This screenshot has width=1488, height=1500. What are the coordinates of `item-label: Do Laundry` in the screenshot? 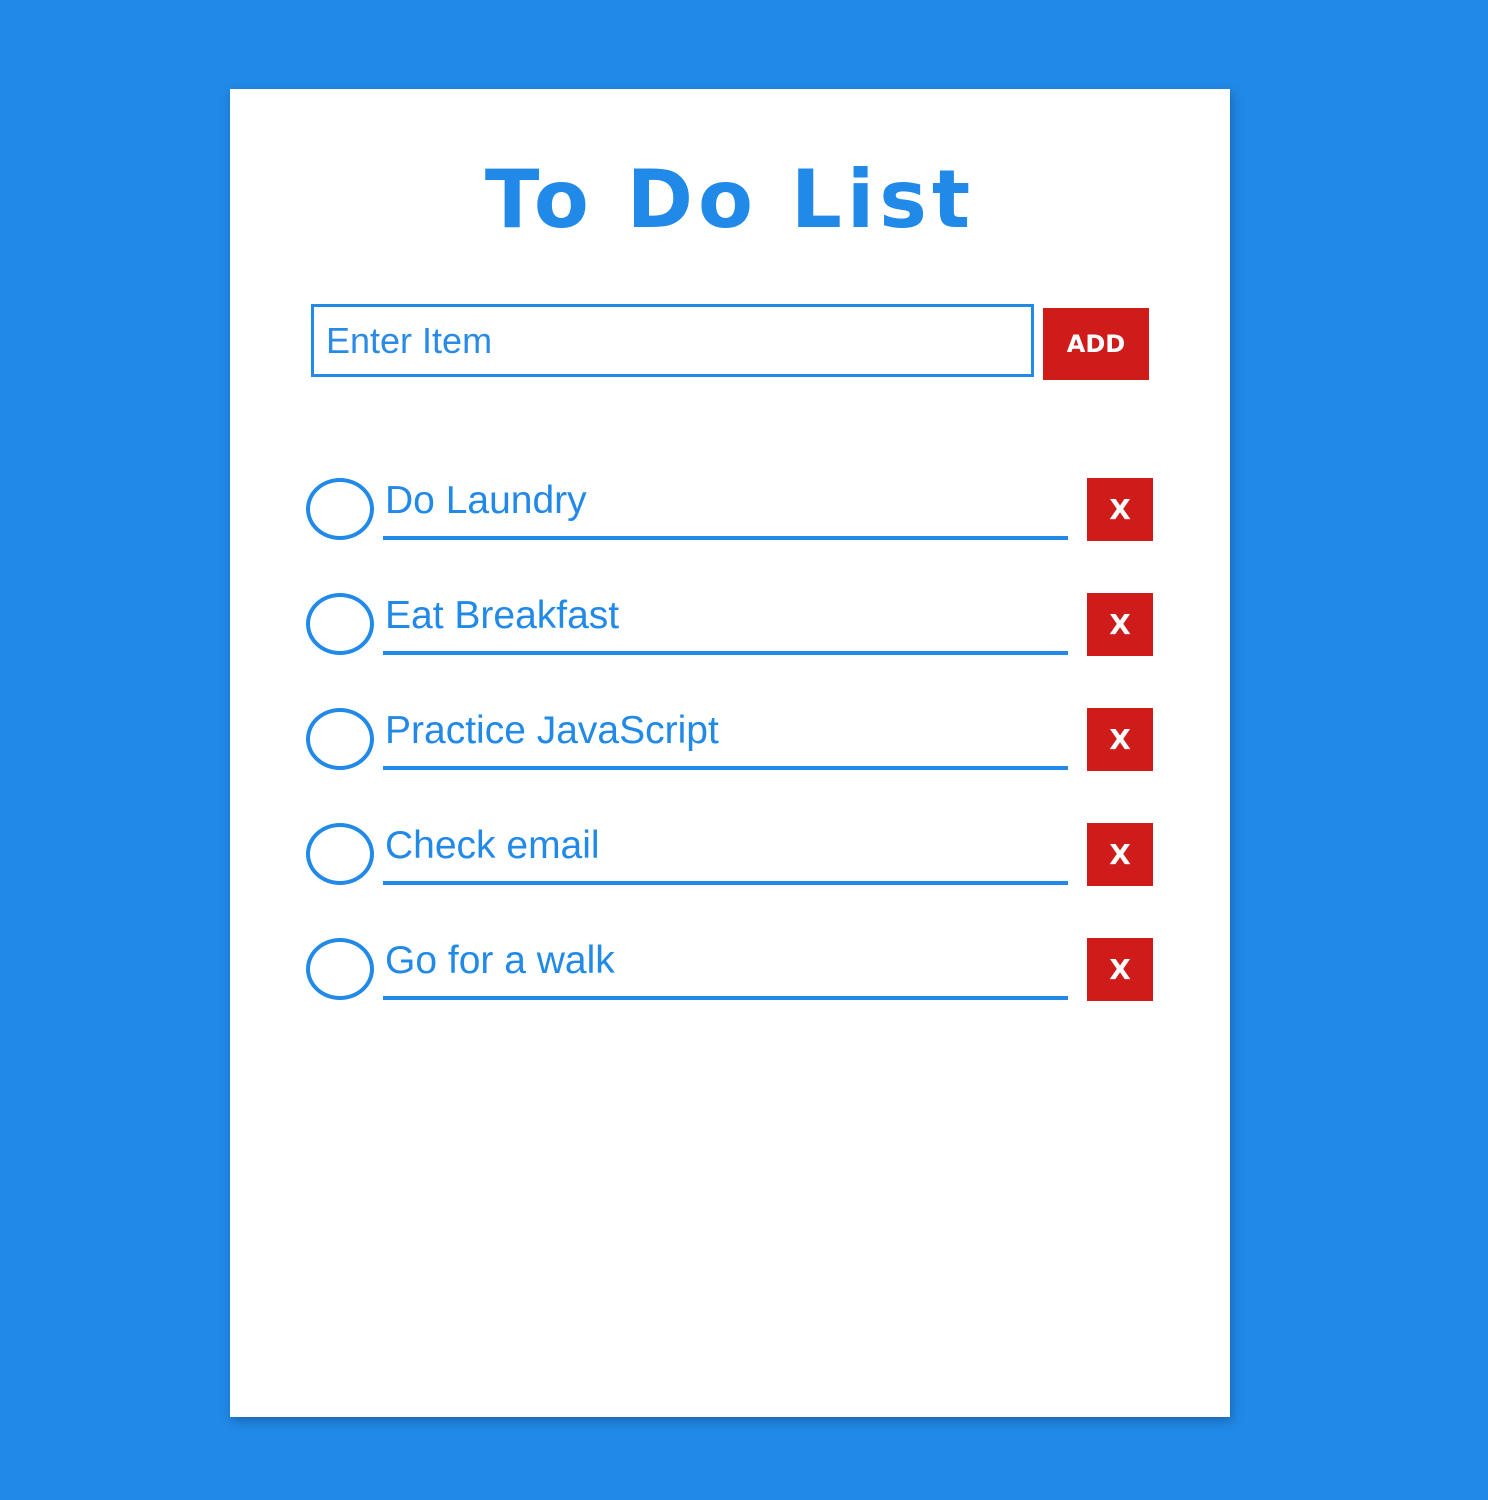 It's located at (725, 509).